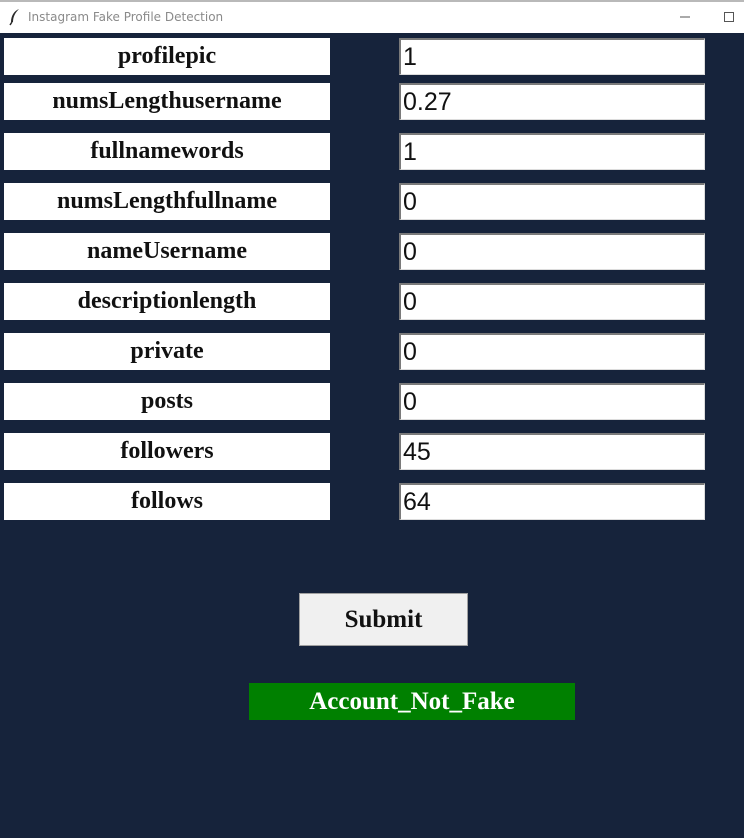 The width and height of the screenshot is (744, 838). I want to click on field-label-profilepic: profilepic, so click(167, 56).